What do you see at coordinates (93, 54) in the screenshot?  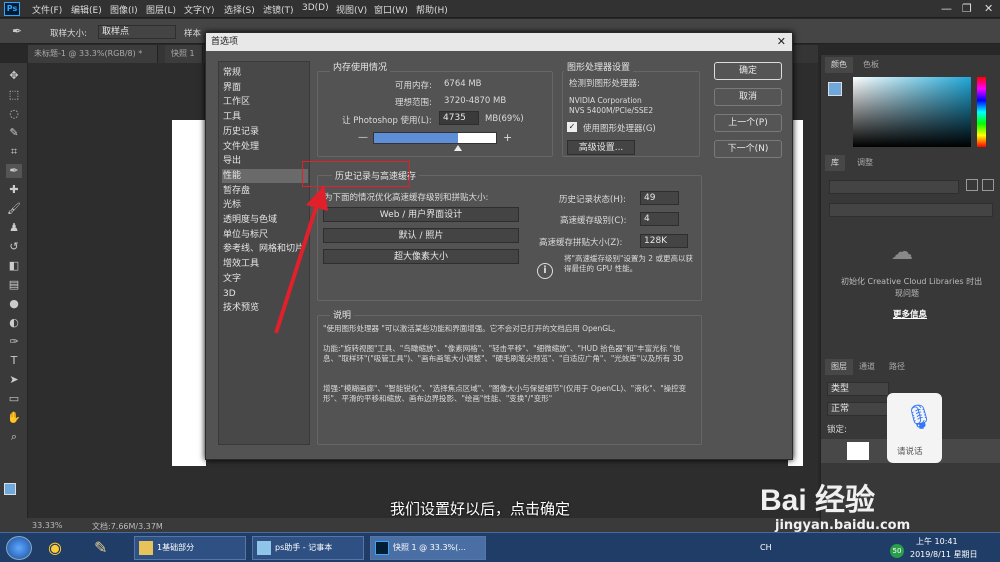 I see `tab-untitled: 未标题-1 @ 33.3%(RGB/8) *` at bounding box center [93, 54].